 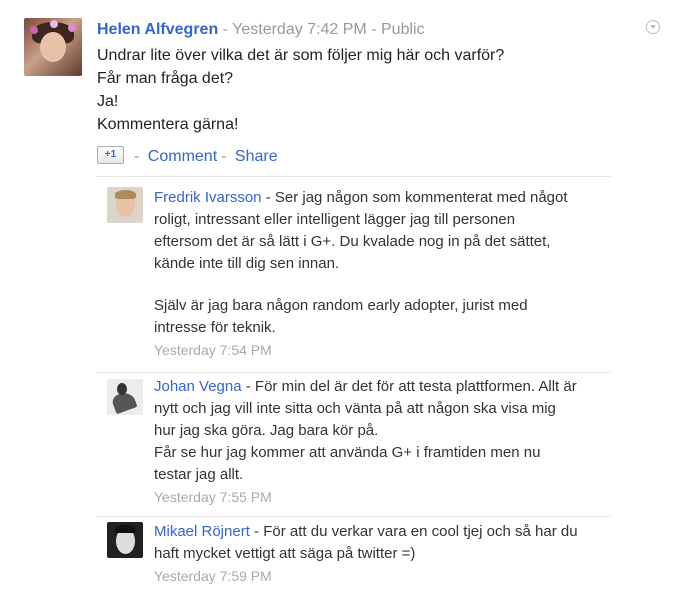 I want to click on post-line: Får man fråga det?, so click(x=165, y=78).